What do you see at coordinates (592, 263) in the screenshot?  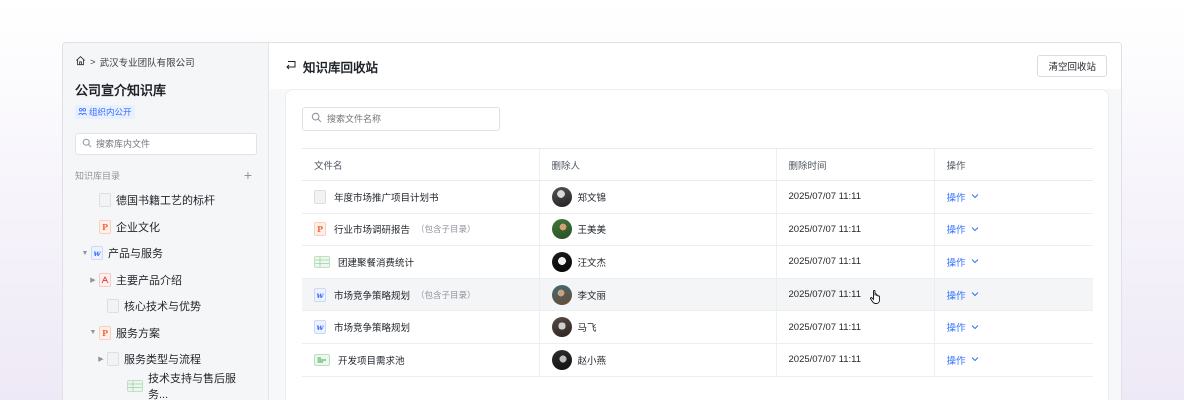 I see `deleter-name: 汪文杰` at bounding box center [592, 263].